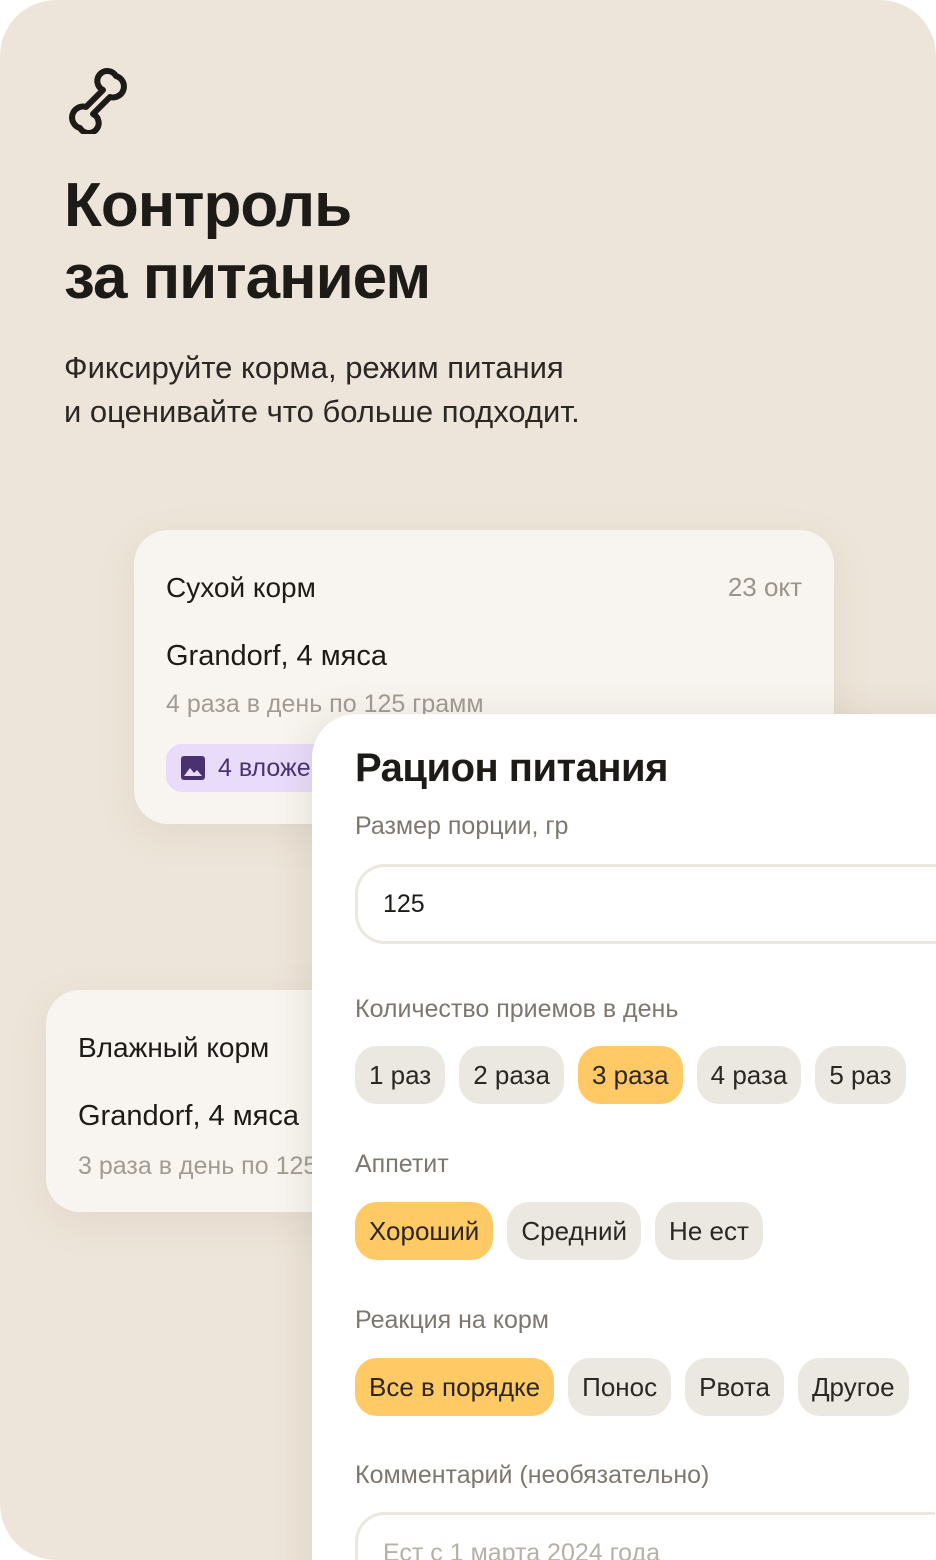 This screenshot has width=936, height=1560. I want to click on card-title: Сухой корм, so click(241, 587).